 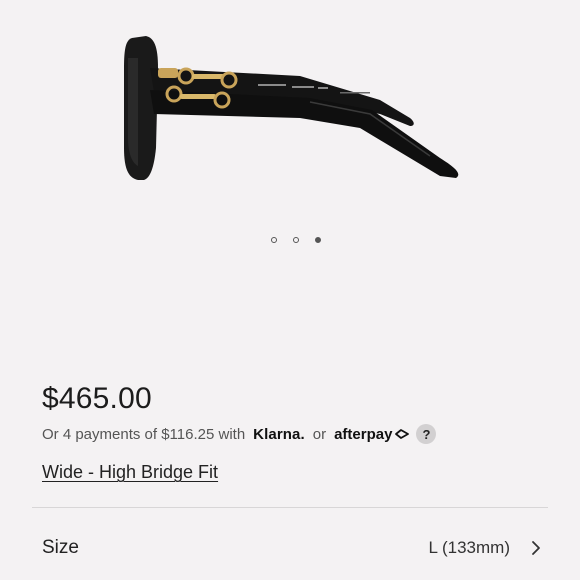 I want to click on image-carousel-dots, so click(x=290, y=240).